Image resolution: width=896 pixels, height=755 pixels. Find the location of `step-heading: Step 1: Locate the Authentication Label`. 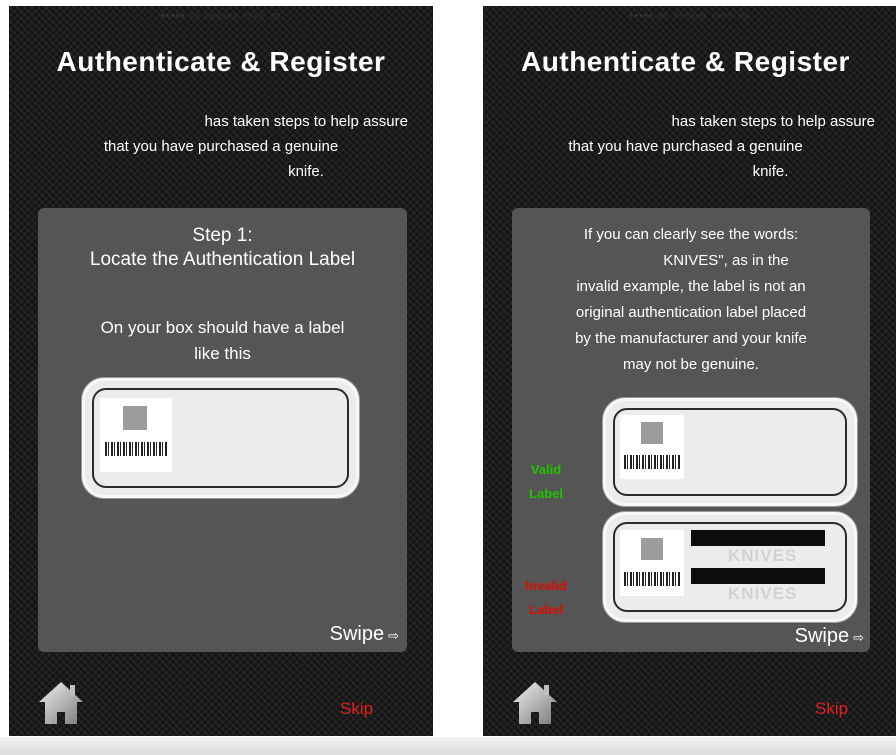

step-heading: Step 1: Locate the Authentication Label is located at coordinates (222, 248).